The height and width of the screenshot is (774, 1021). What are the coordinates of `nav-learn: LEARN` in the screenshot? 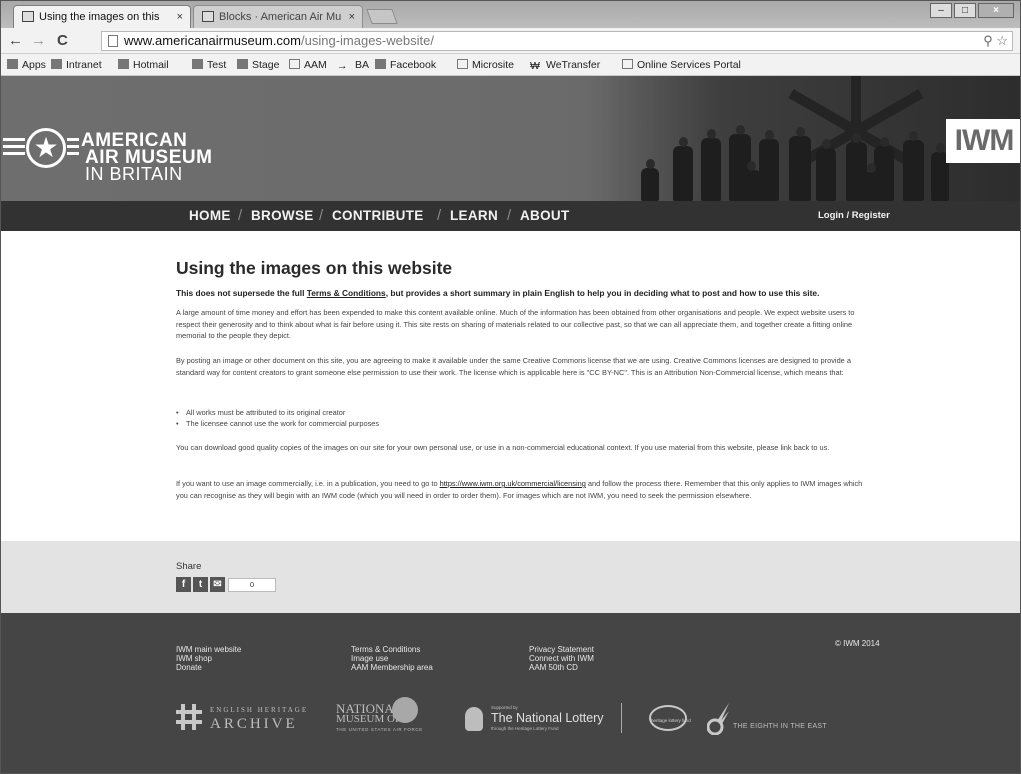 It's located at (474, 216).